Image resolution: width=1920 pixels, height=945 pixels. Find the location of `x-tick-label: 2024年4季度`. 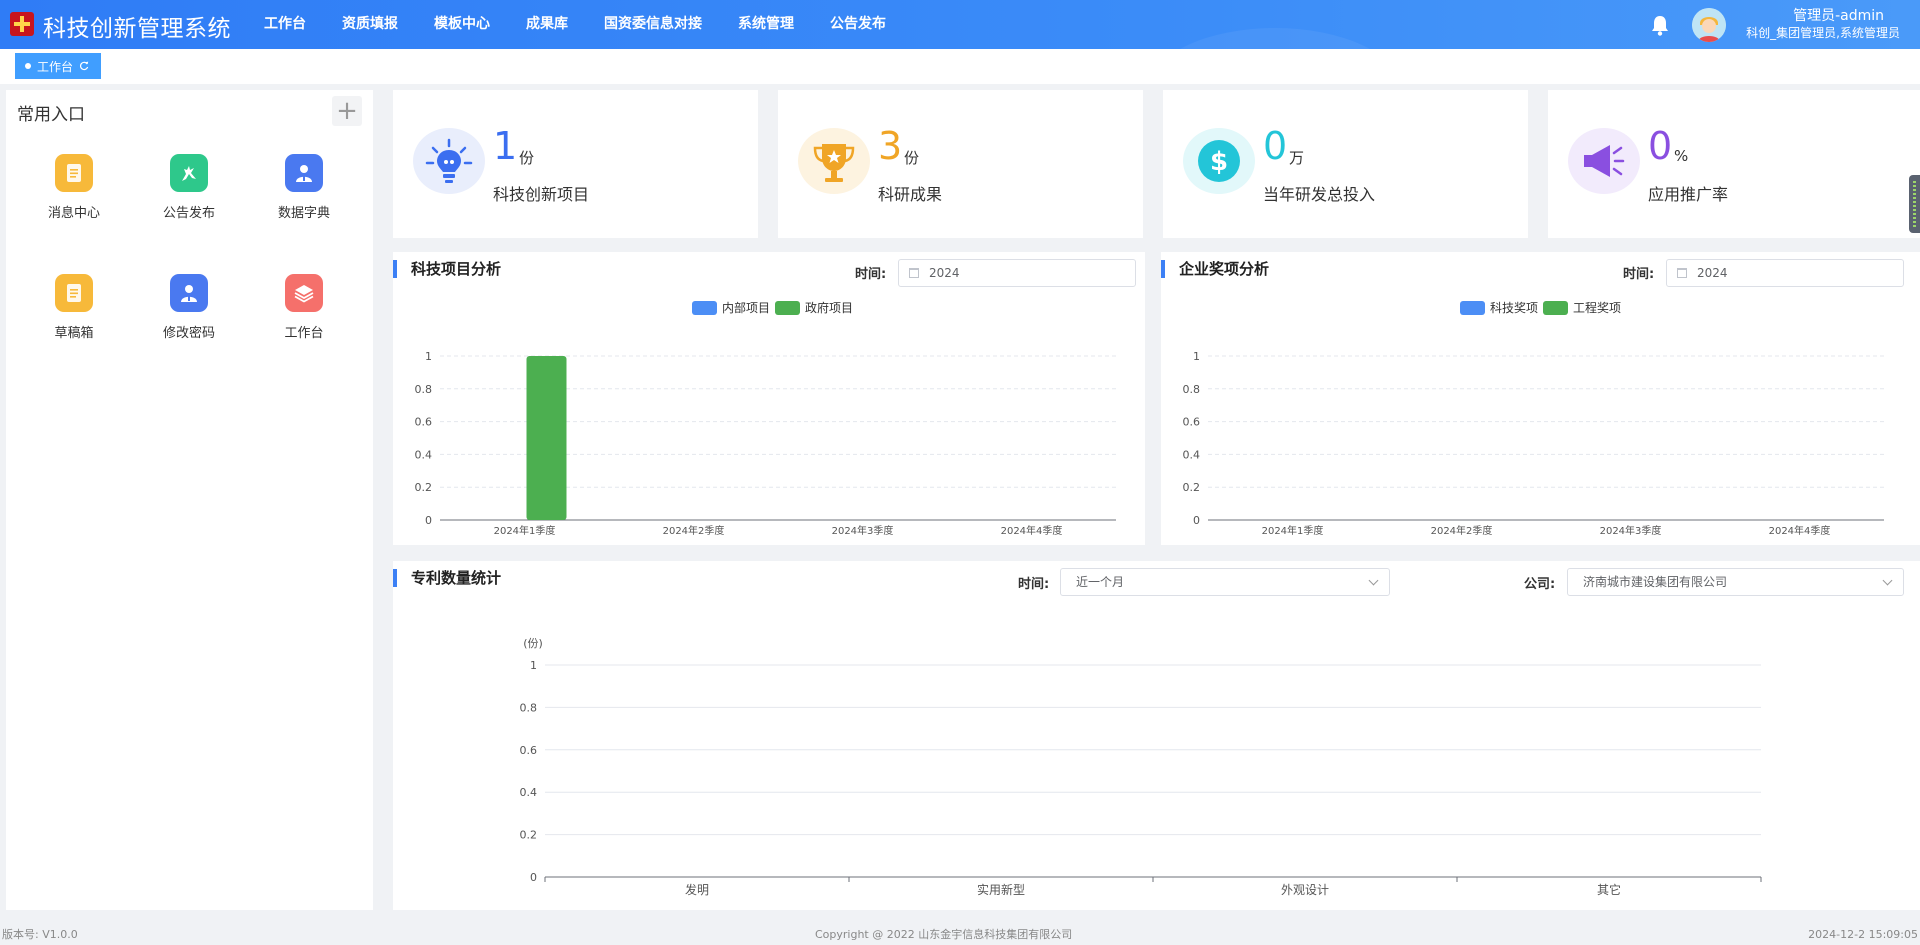

x-tick-label: 2024年4季度 is located at coordinates (1032, 530).